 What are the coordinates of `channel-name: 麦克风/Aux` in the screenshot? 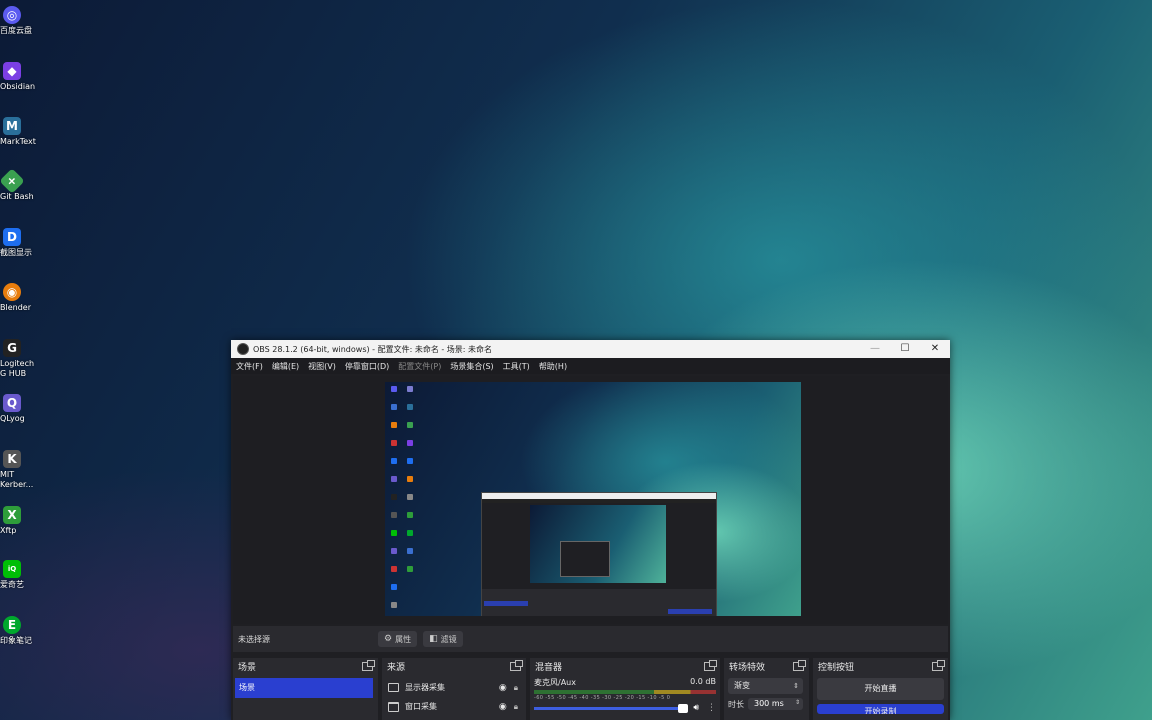 It's located at (555, 682).